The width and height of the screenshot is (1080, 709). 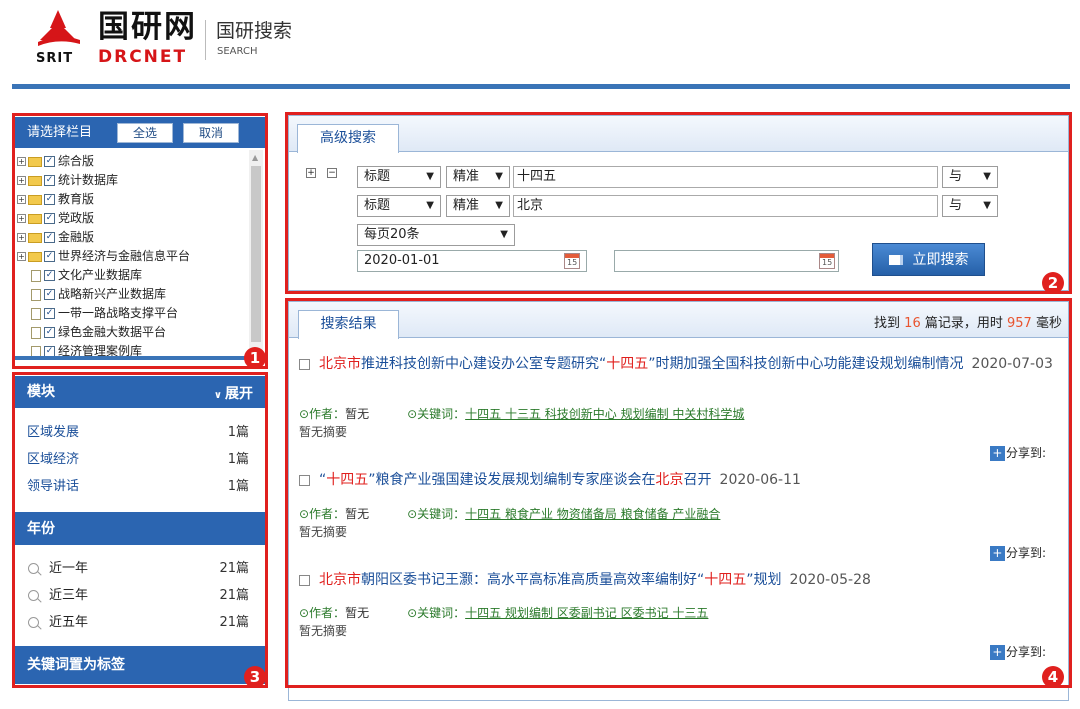 I want to click on annotation-badge-3: 3, so click(x=255, y=677).